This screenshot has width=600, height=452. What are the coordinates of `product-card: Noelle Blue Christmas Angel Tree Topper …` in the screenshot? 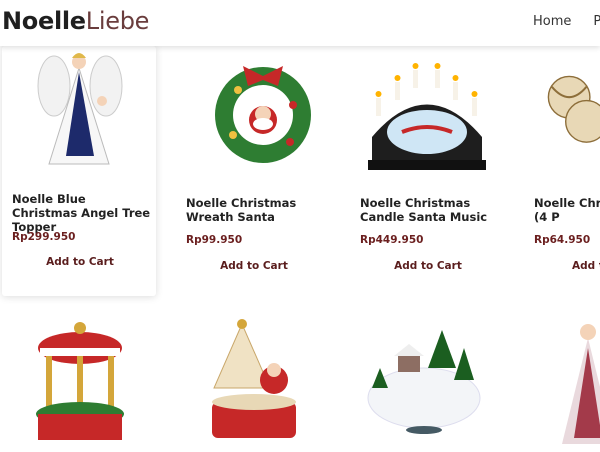 It's located at (79, 171).